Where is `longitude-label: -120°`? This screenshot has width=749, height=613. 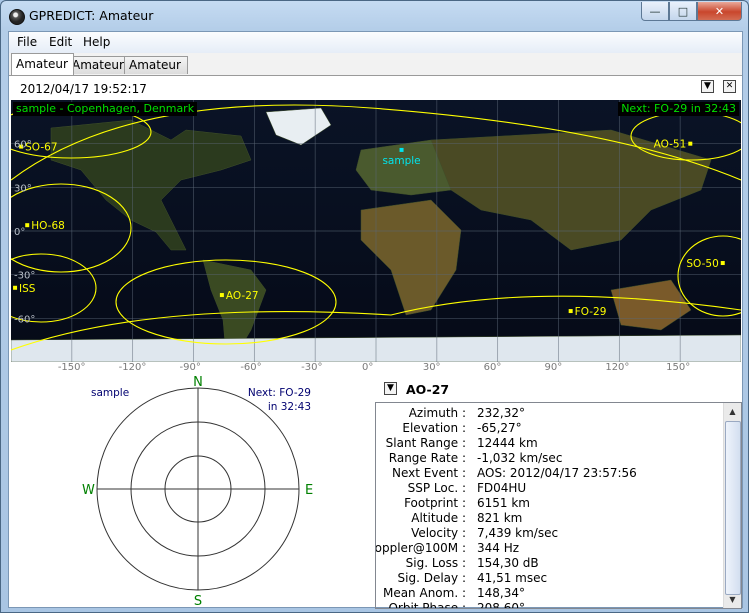 longitude-label: -120° is located at coordinates (132, 367).